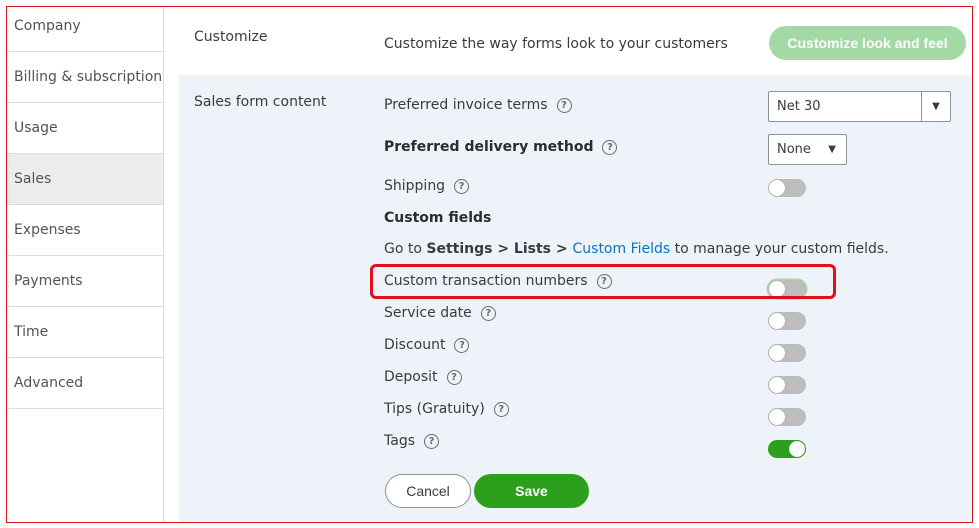 This screenshot has height=528, width=979. I want to click on custom-fields-link: Custom Fields, so click(622, 249).